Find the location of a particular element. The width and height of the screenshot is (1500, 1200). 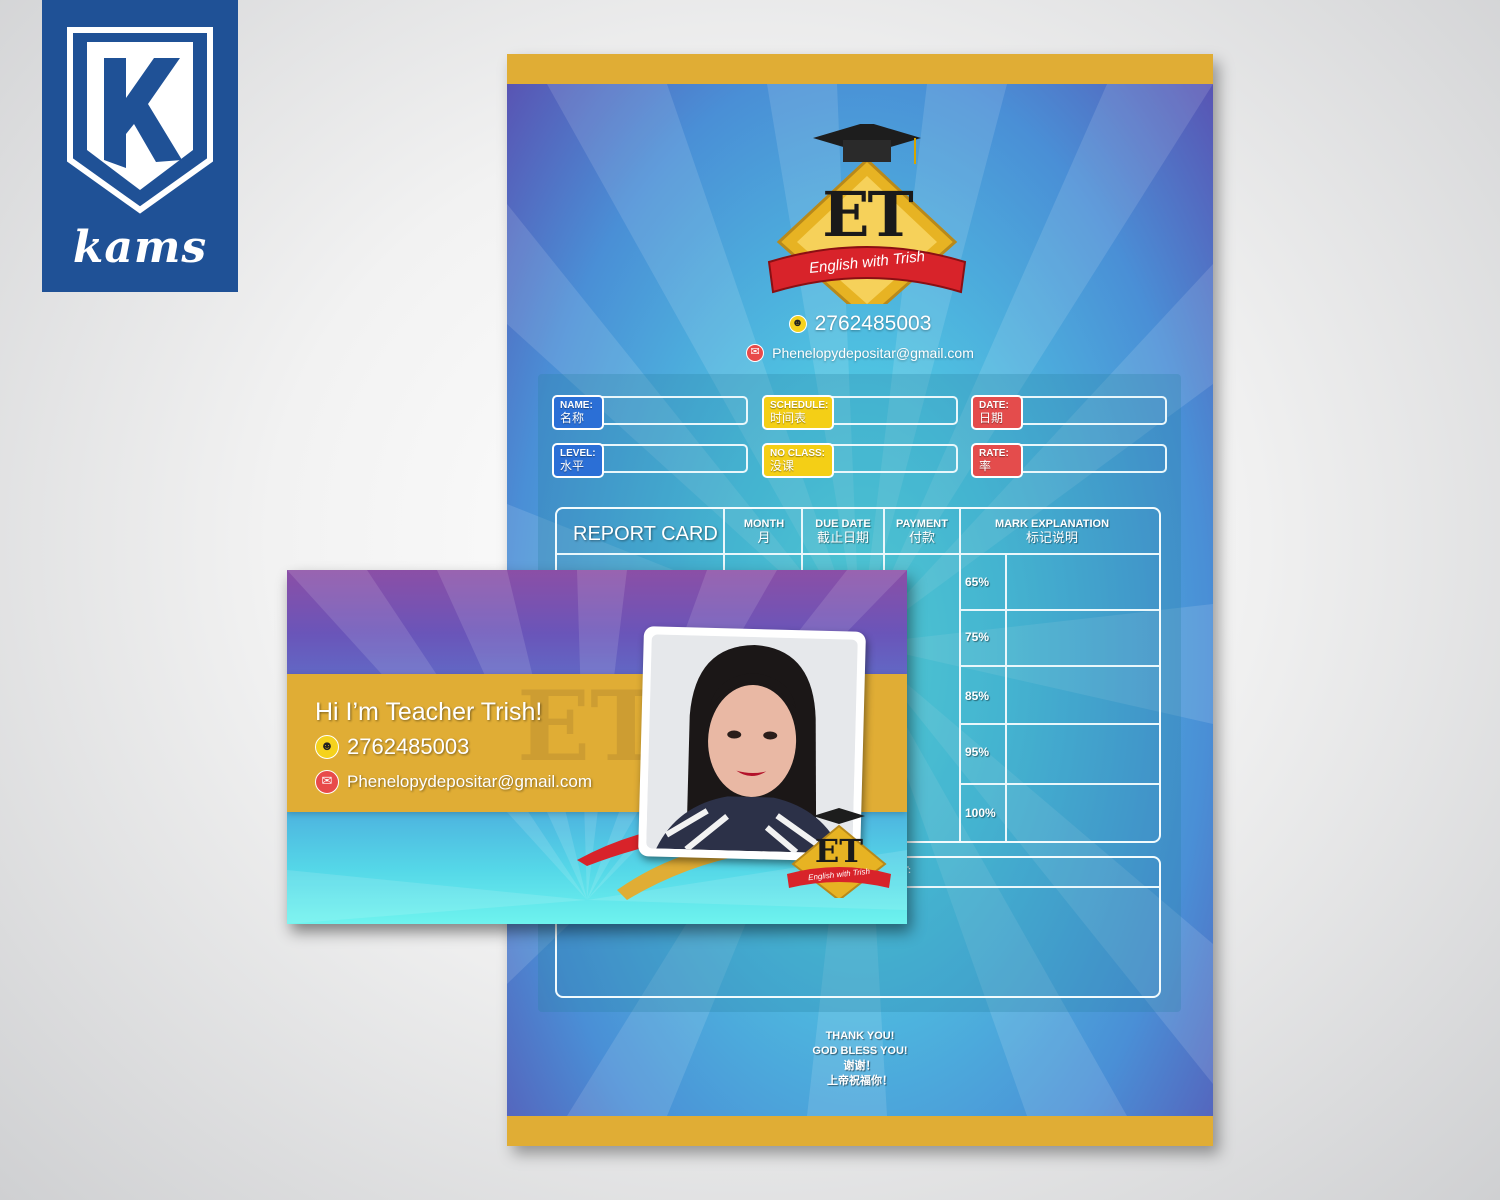

mark-75: 75% is located at coordinates (977, 637).